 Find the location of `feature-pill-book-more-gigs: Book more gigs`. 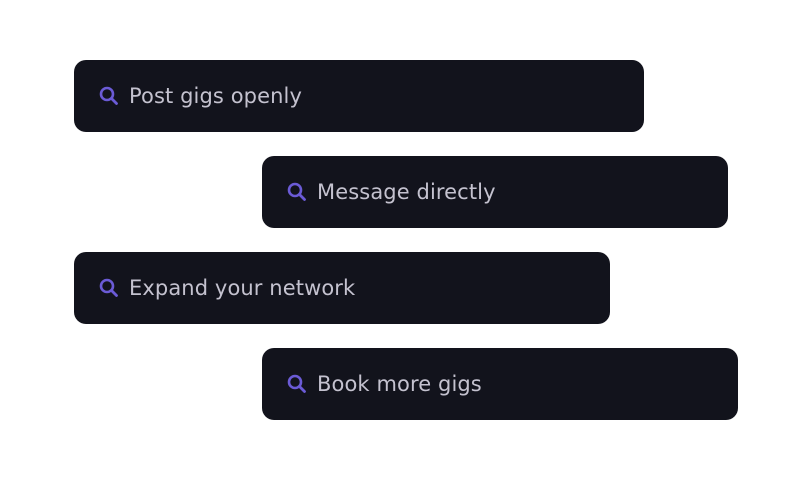

feature-pill-book-more-gigs: Book more gigs is located at coordinates (500, 384).